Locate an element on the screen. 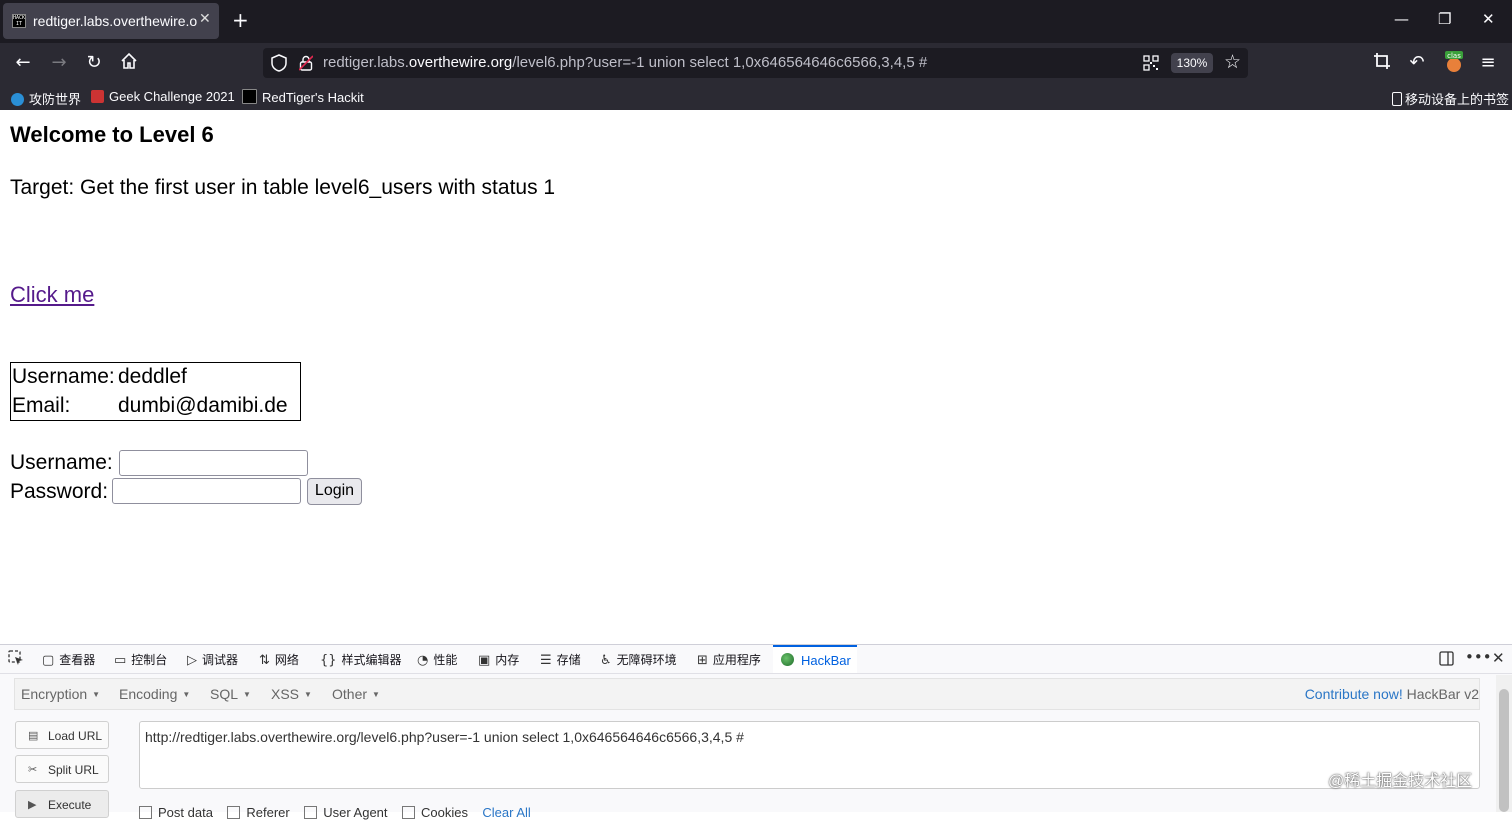 This screenshot has height=820, width=1512. clash-extension-icon: clas is located at coordinates (1454, 62).